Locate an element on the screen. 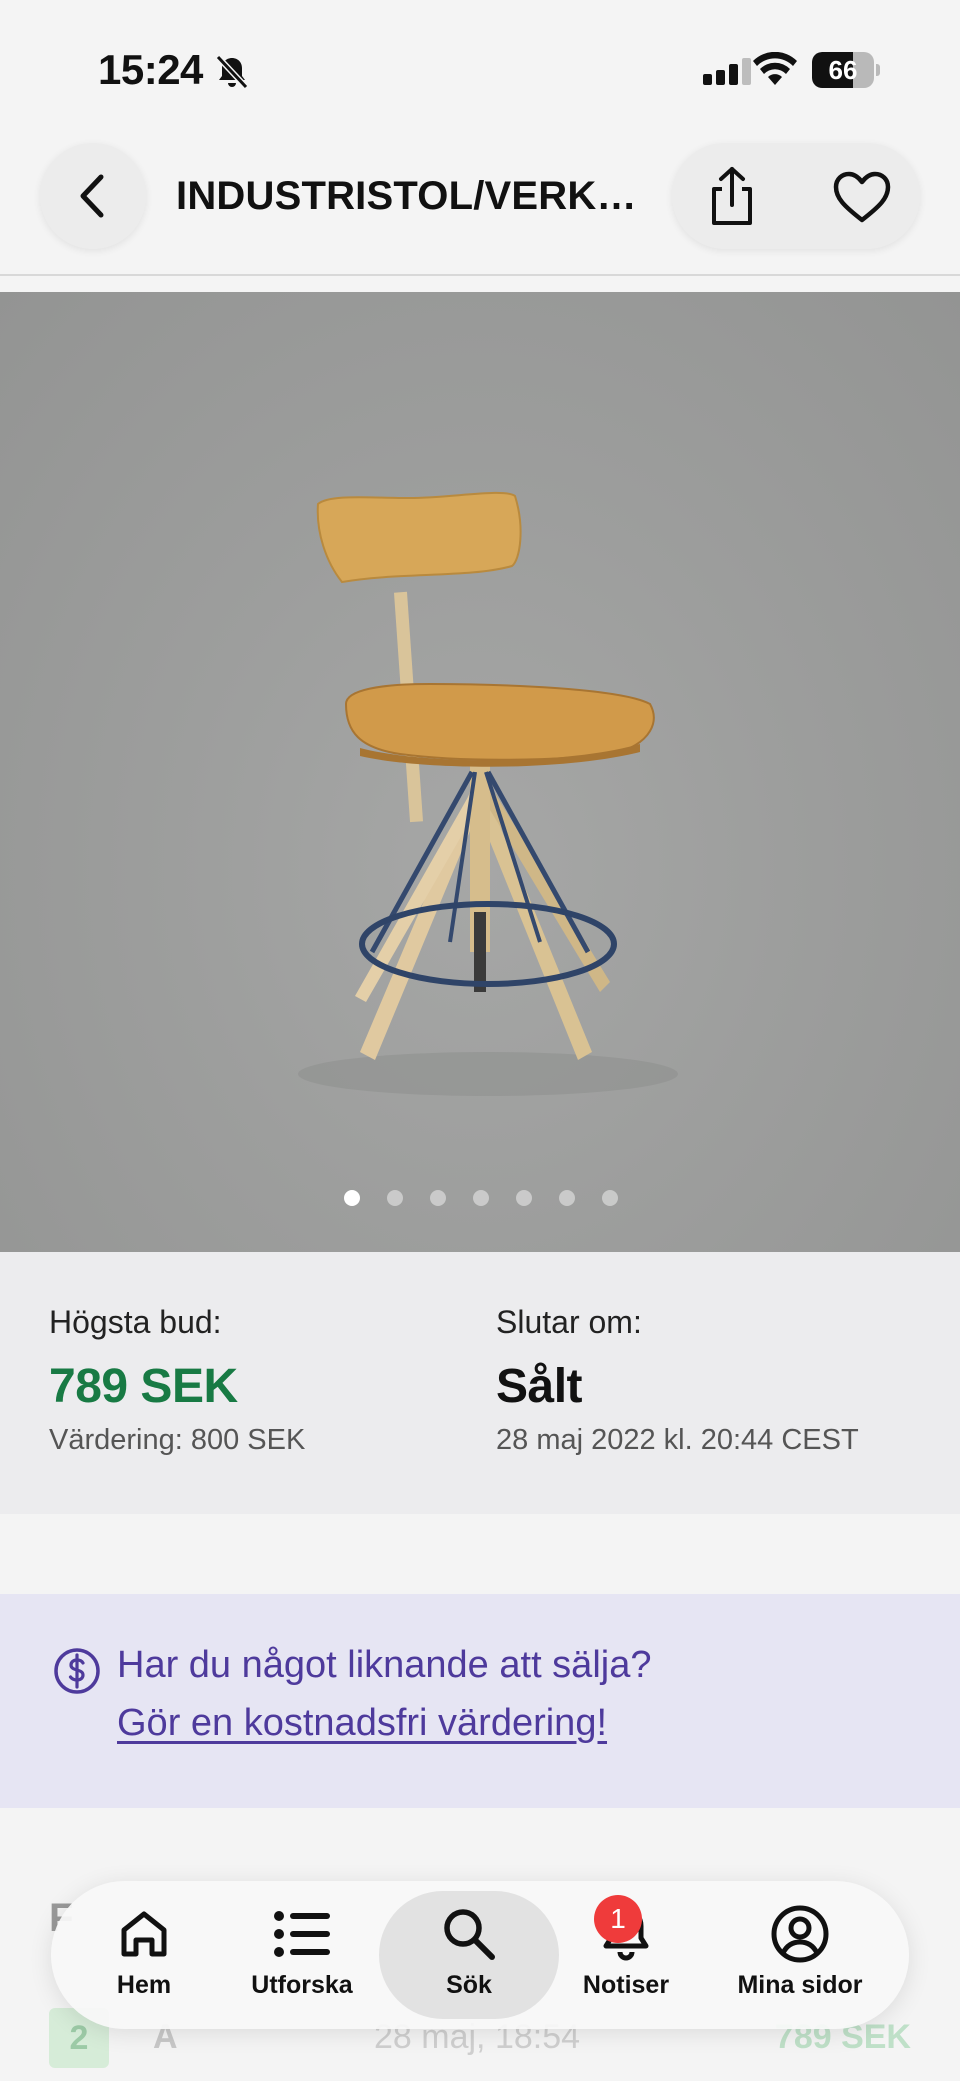  status-time: 15:24 is located at coordinates (150, 69).